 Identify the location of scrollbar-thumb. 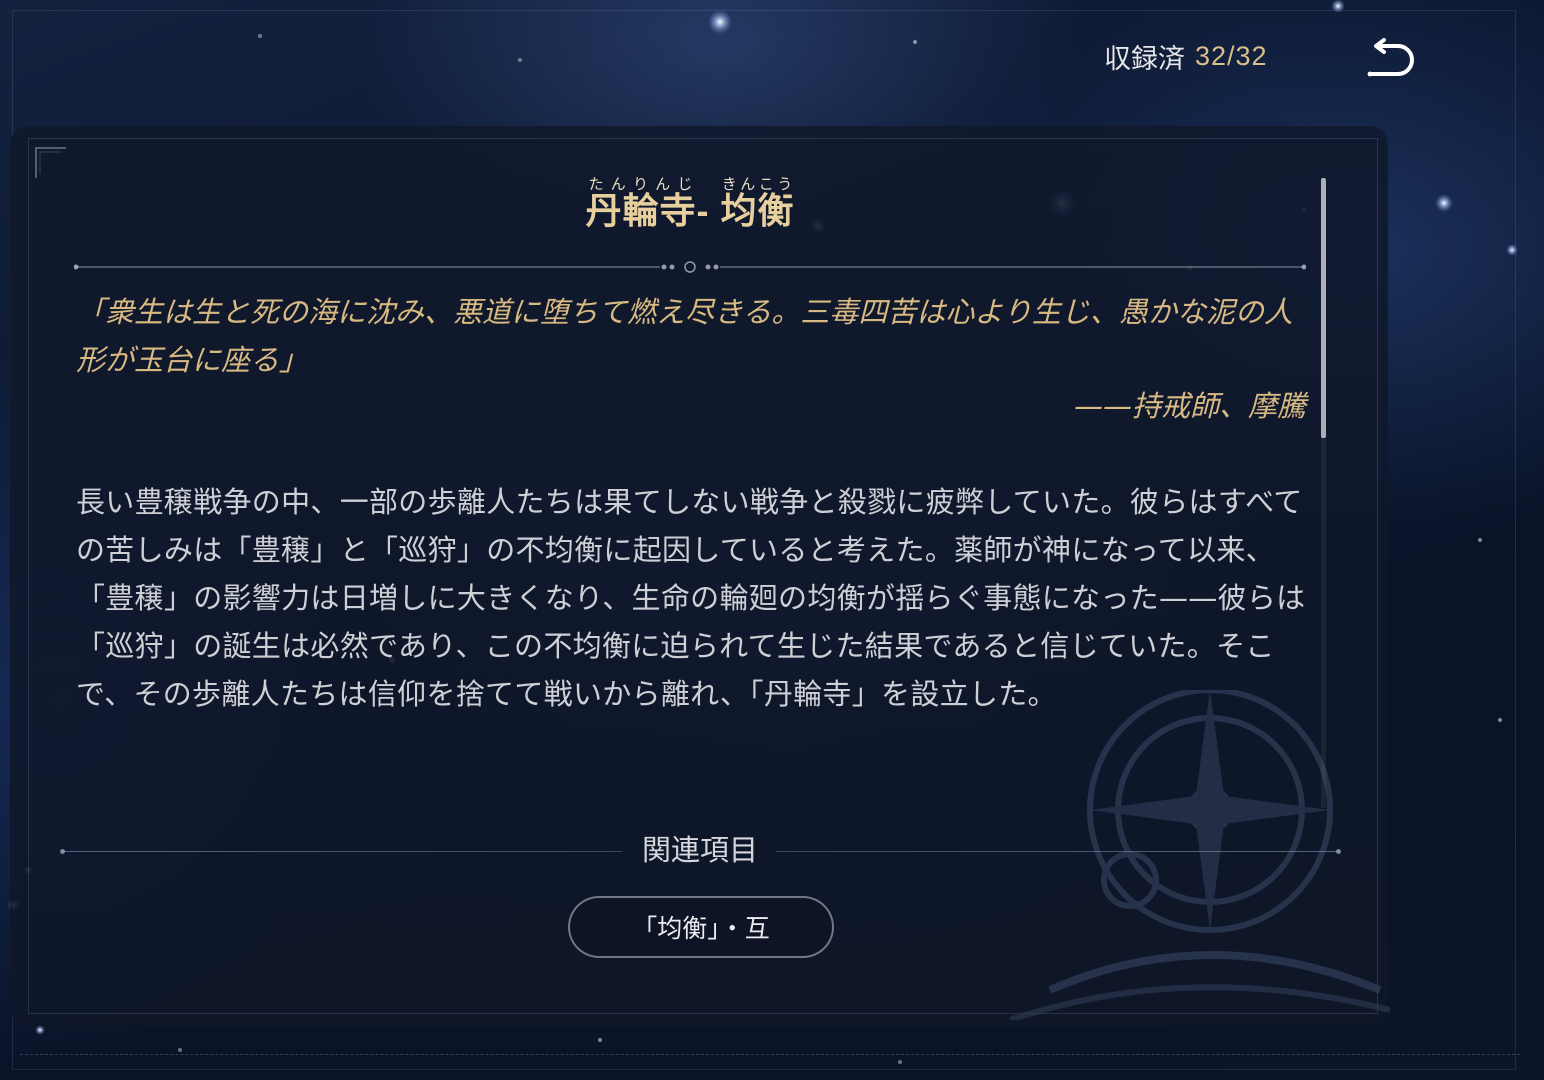
(1323, 308).